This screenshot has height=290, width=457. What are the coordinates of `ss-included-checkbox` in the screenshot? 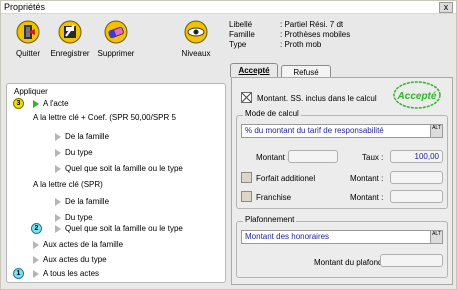 It's located at (246, 97).